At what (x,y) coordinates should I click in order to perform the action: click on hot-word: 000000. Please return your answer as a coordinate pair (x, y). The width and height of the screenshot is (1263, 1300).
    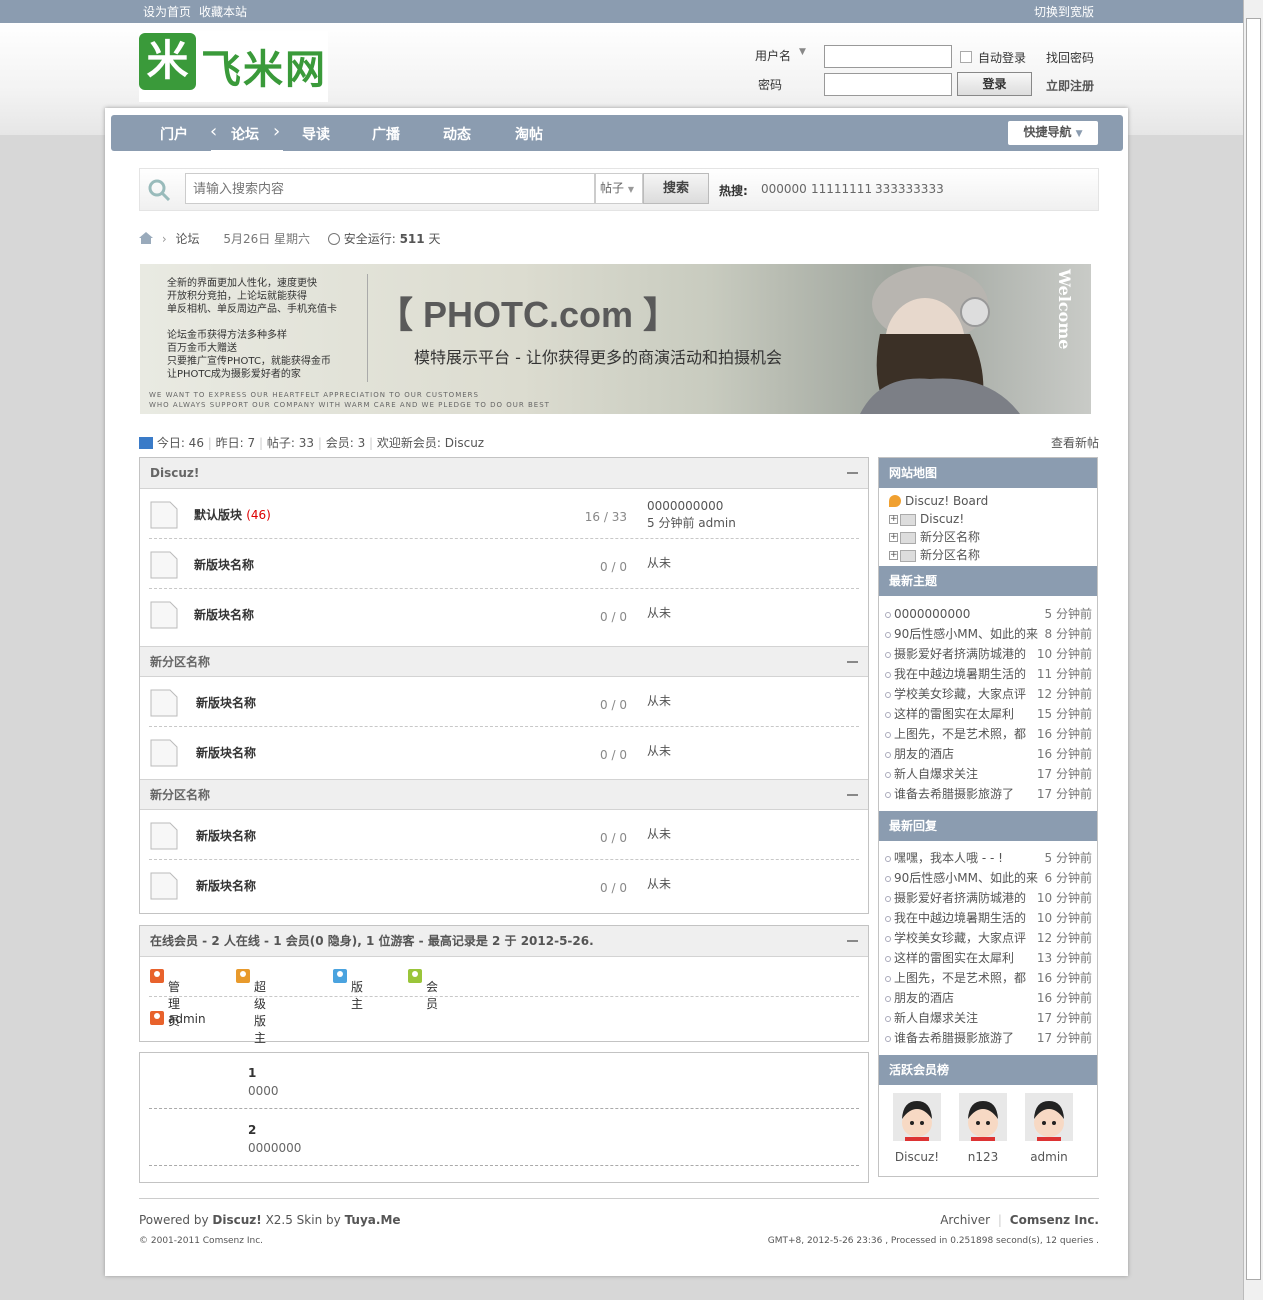
    Looking at the image, I should click on (784, 189).